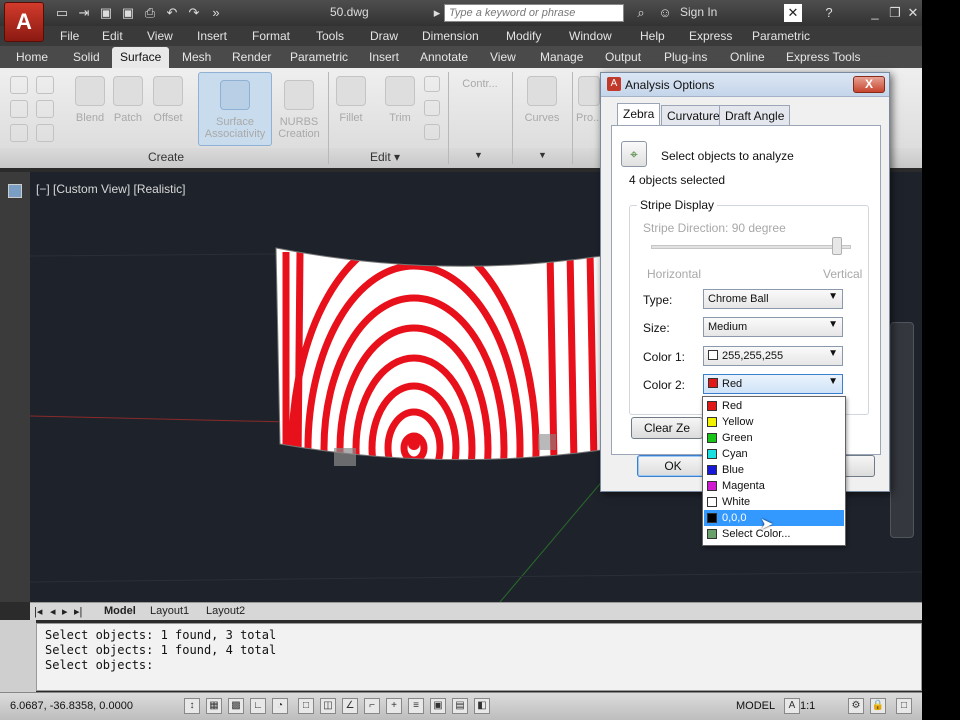  I want to click on curves-button: Curves, so click(542, 100).